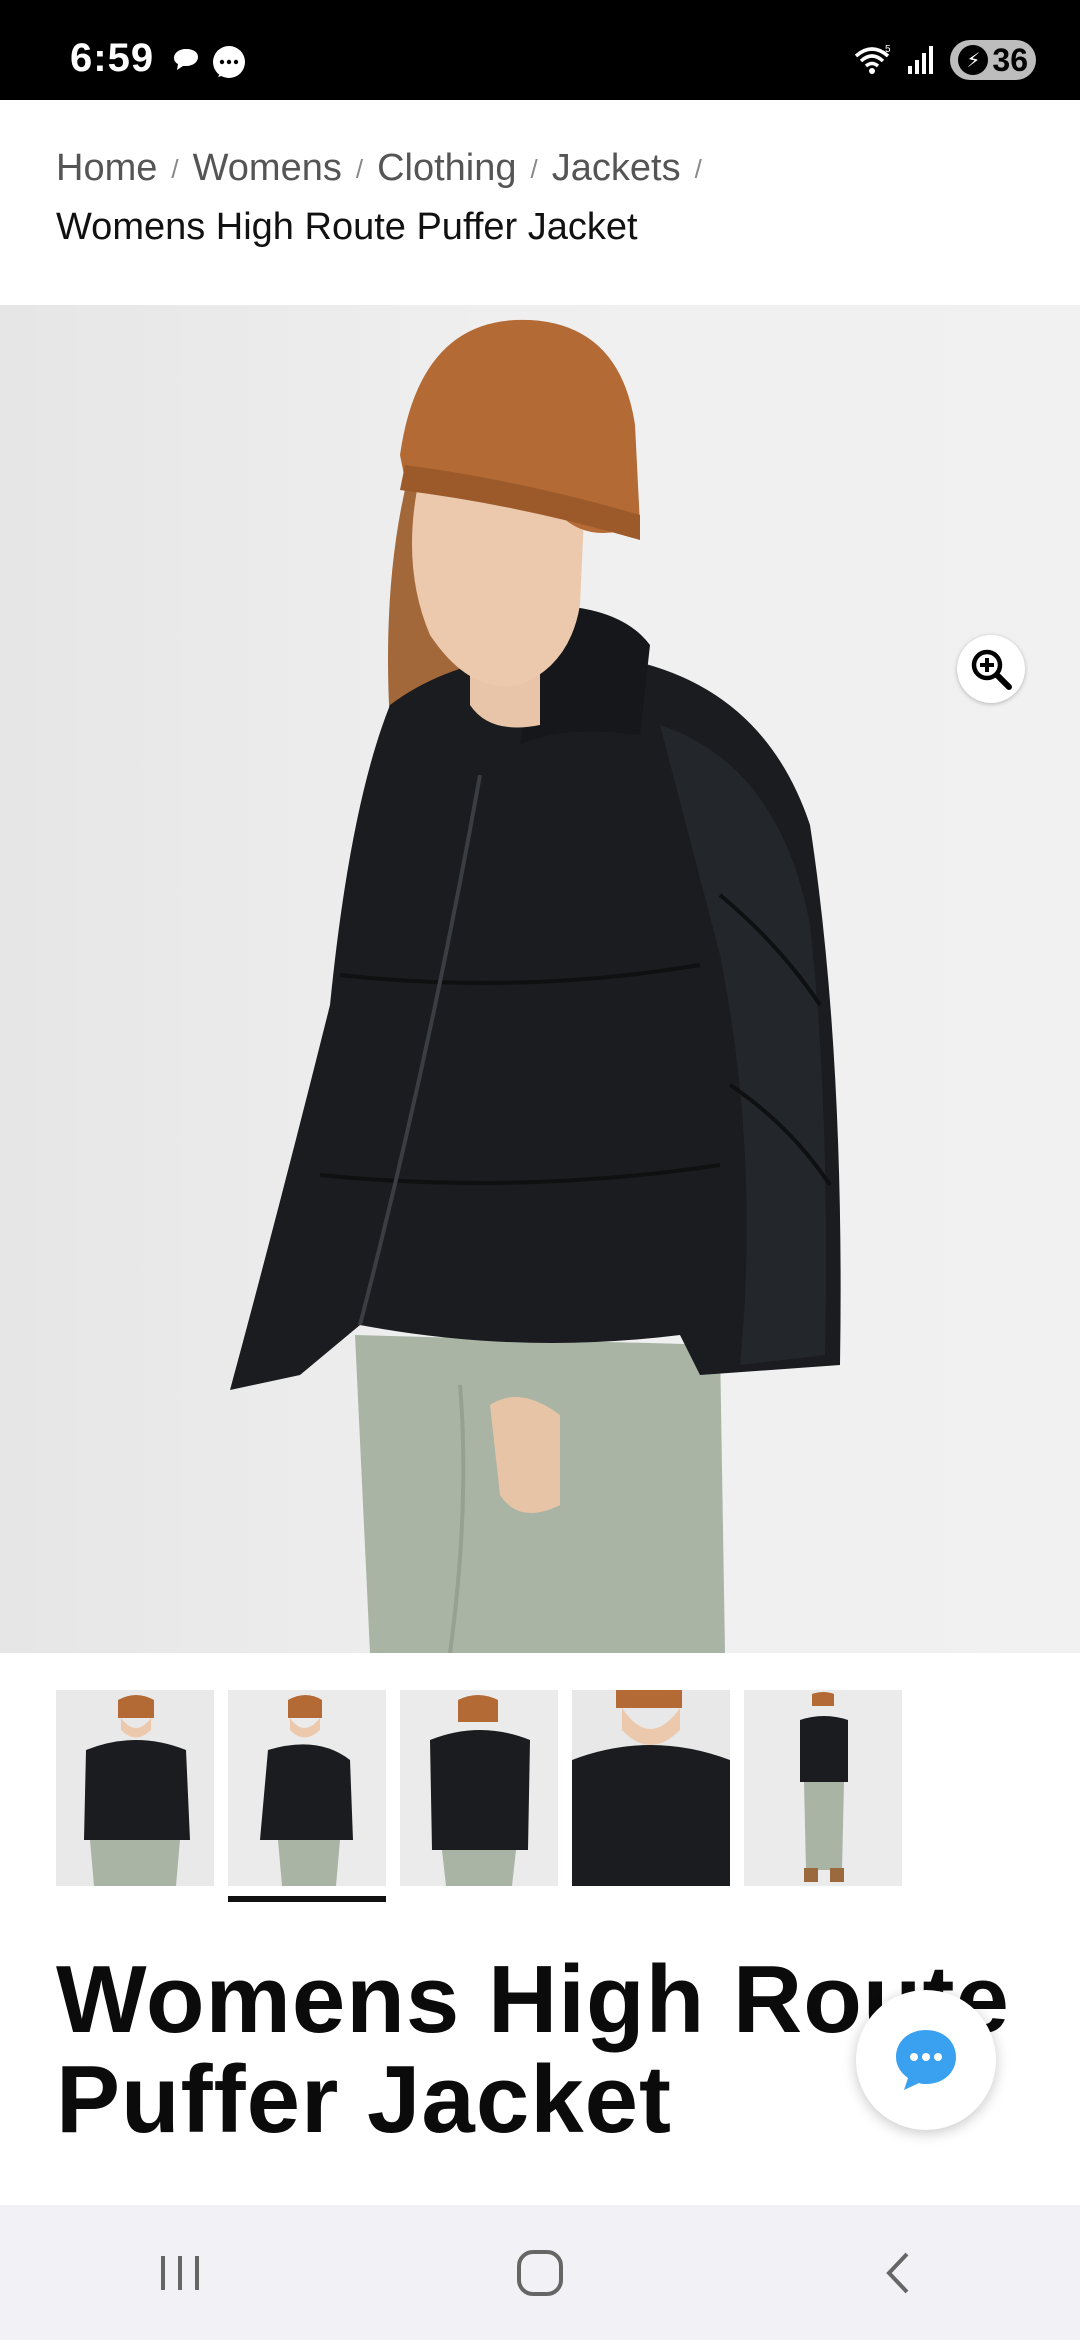 This screenshot has height=2340, width=1080. Describe the element at coordinates (446, 168) in the screenshot. I see `breadcrumb-clothing: Clothing` at that location.